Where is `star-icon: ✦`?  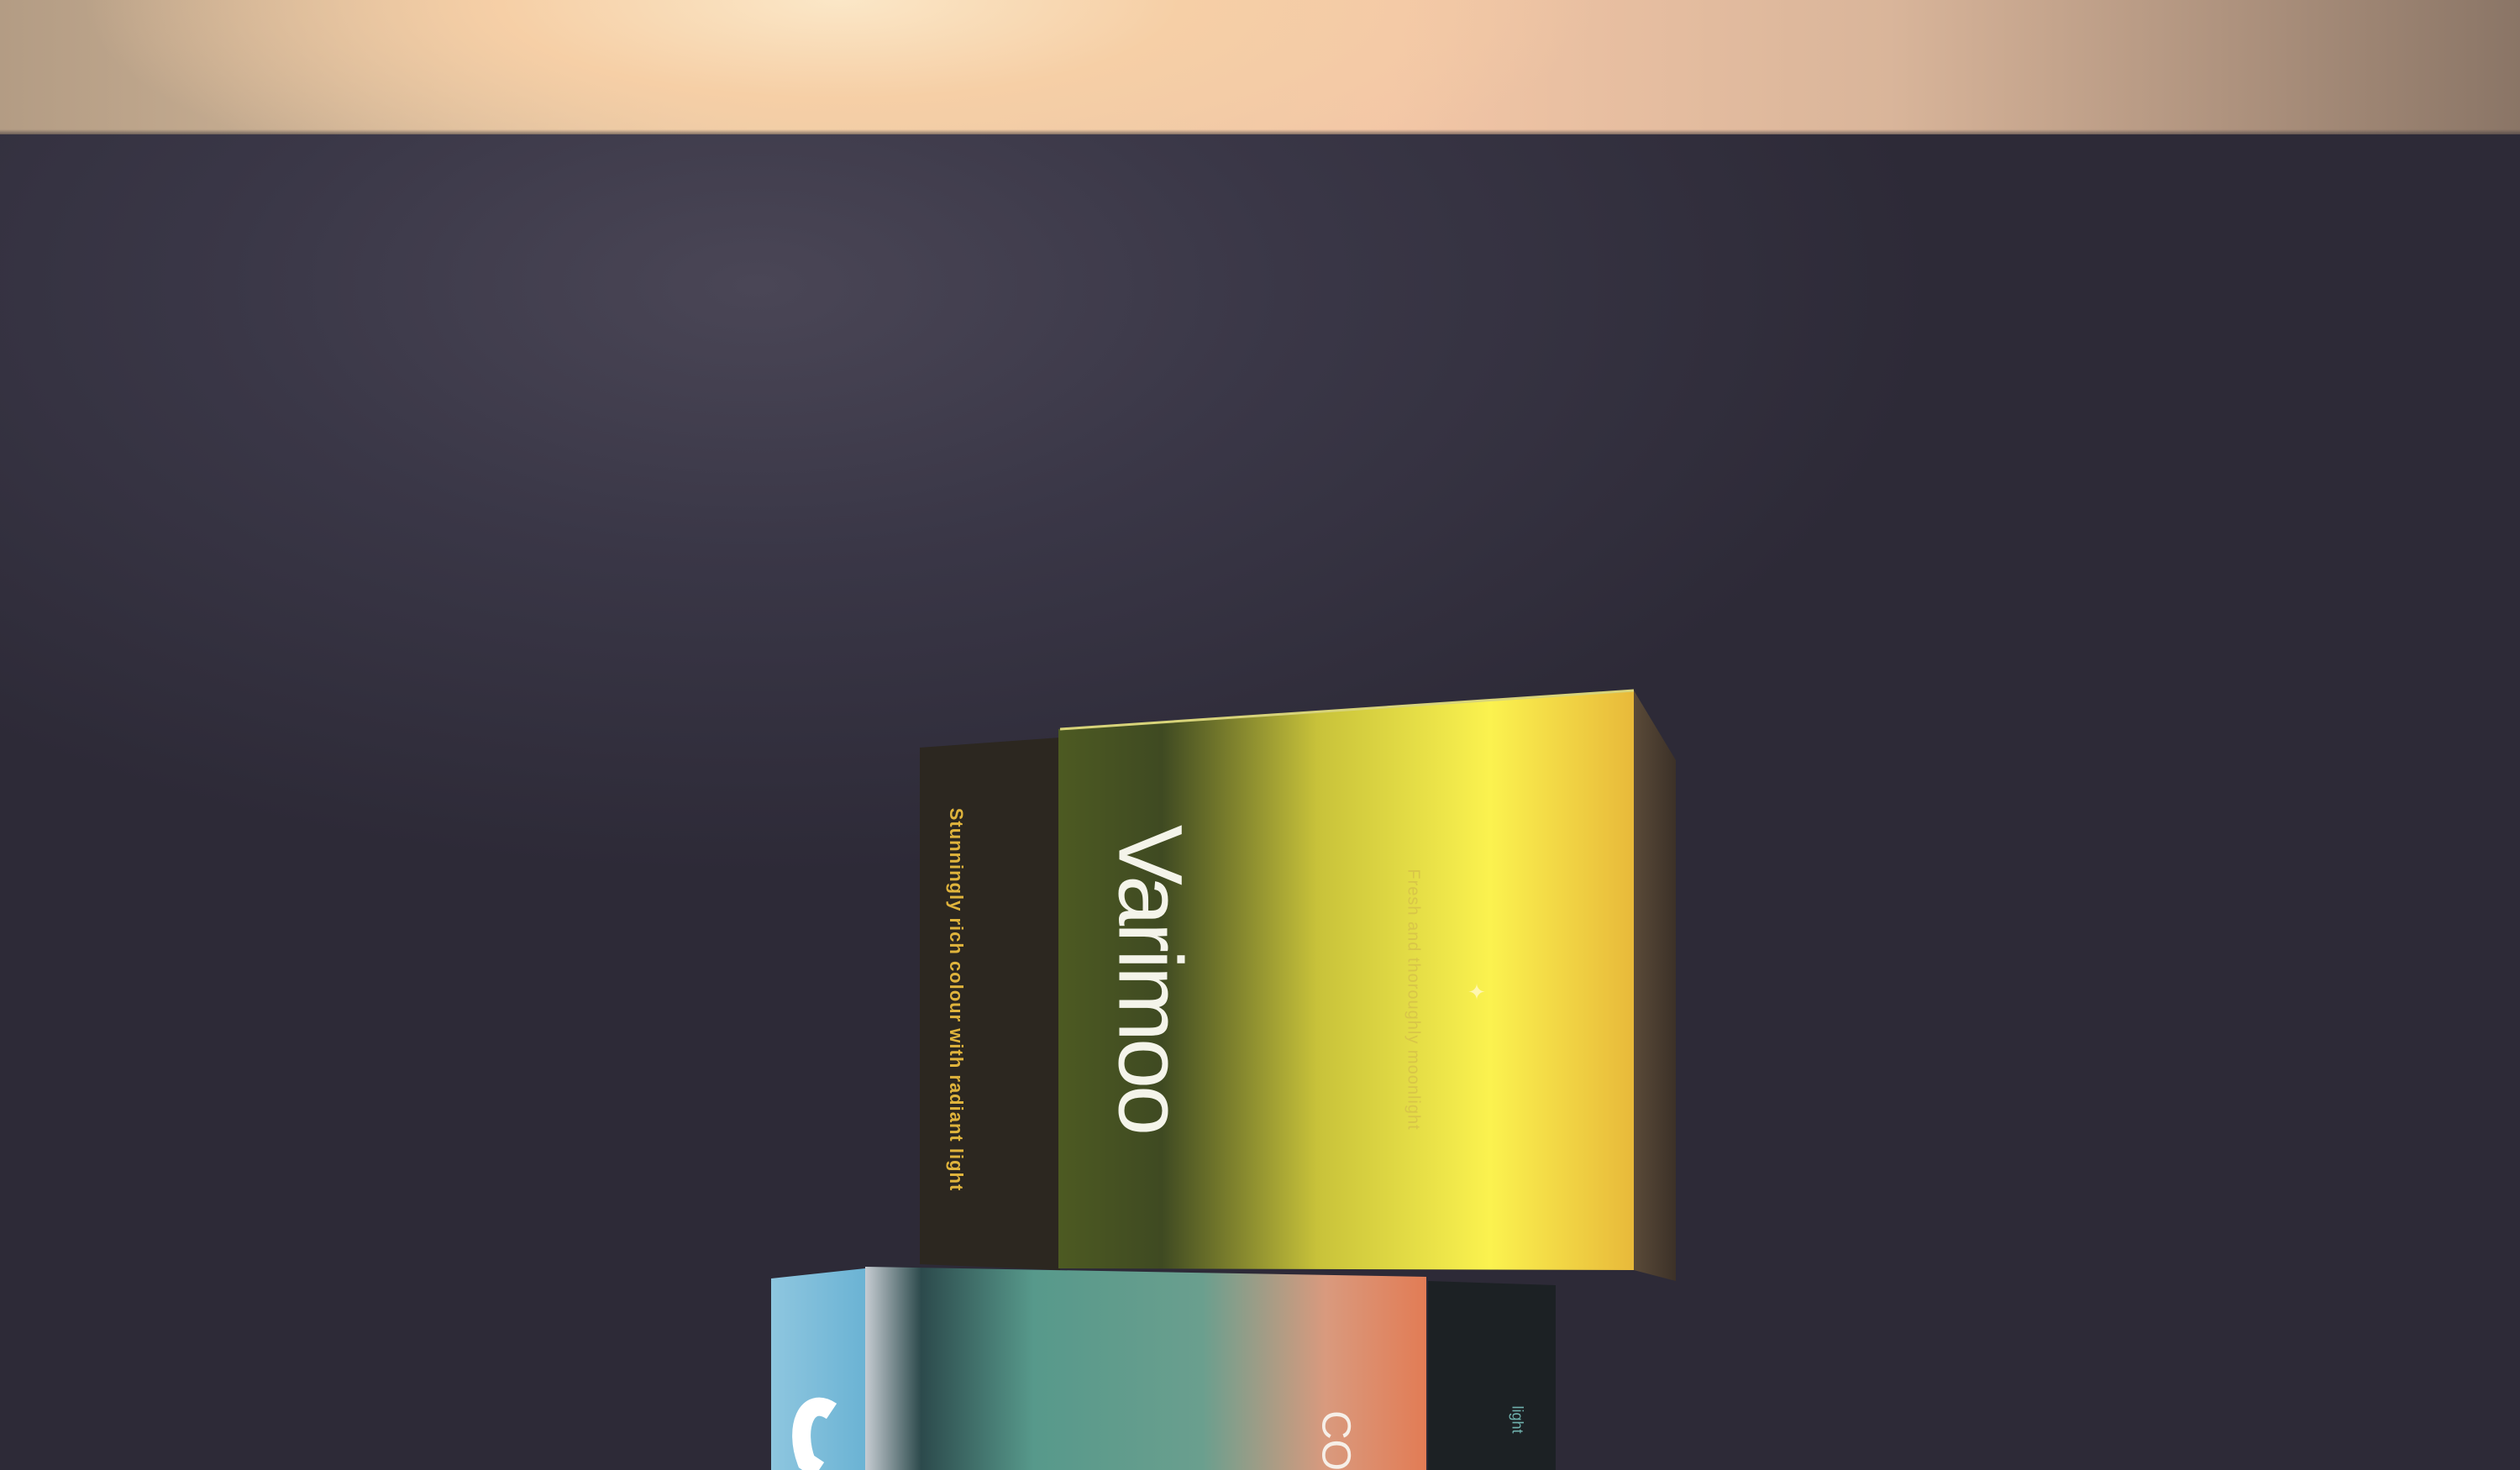 star-icon: ✦ is located at coordinates (1476, 992).